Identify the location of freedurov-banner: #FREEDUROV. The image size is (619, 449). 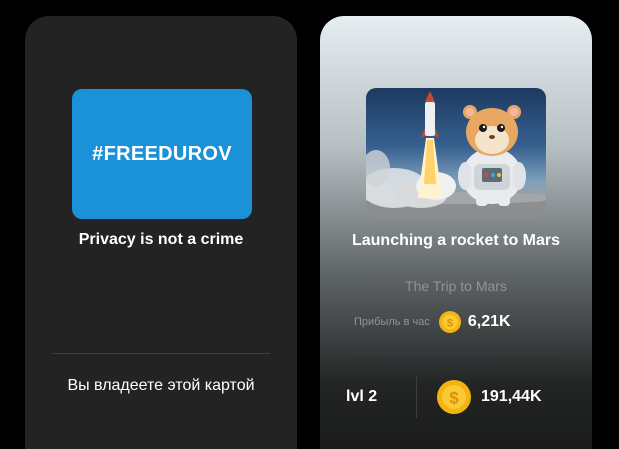
(162, 154).